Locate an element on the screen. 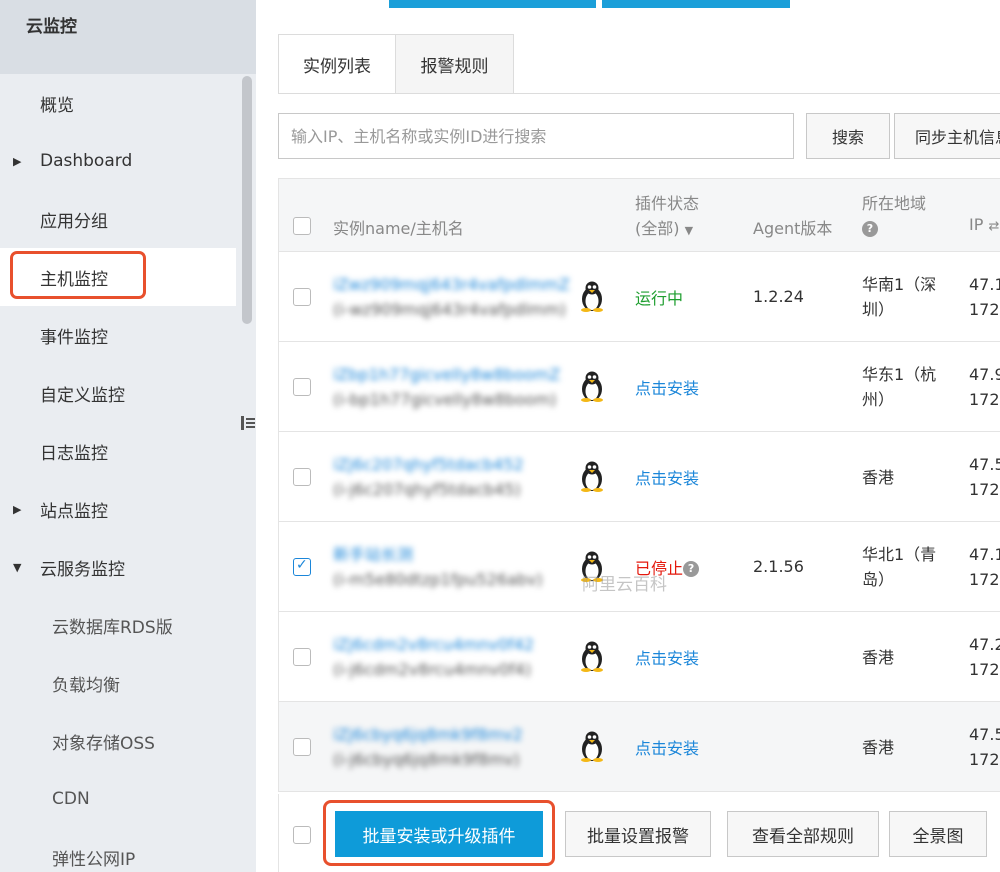  ip-cell: 47.2 172 is located at coordinates (984, 657).